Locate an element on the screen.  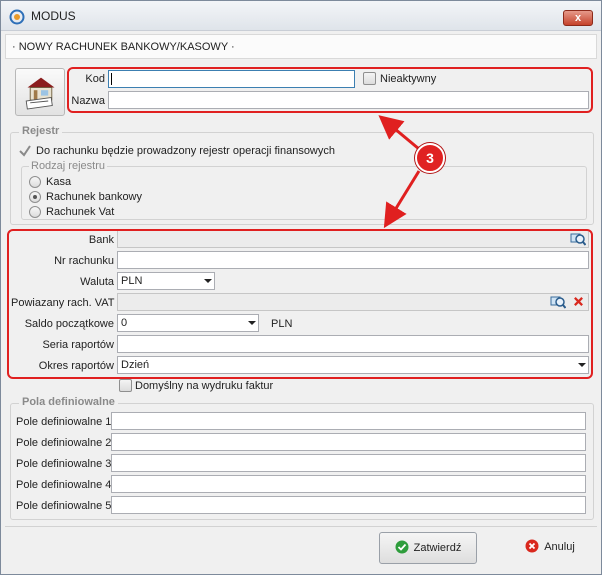
saldo-chevron-down-icon is located at coordinates (252, 323).